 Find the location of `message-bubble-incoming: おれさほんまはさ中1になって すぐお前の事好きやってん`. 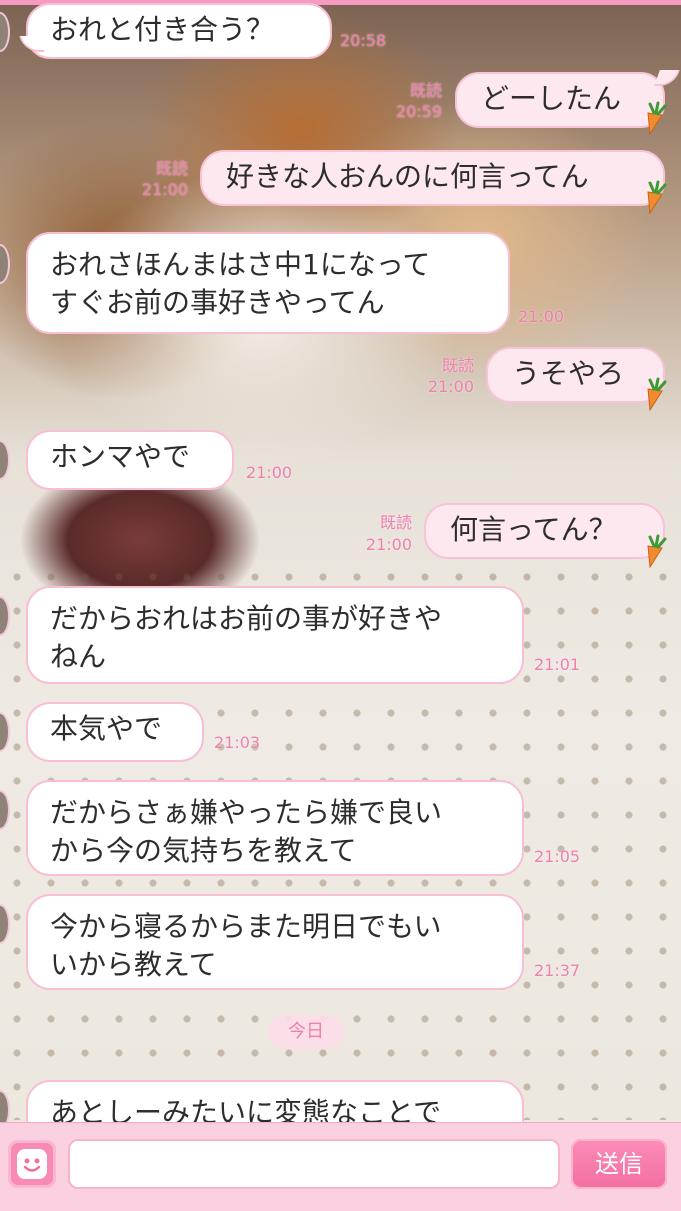

message-bubble-incoming: おれさほんまはさ中1になって すぐお前の事好きやってん is located at coordinates (268, 283).